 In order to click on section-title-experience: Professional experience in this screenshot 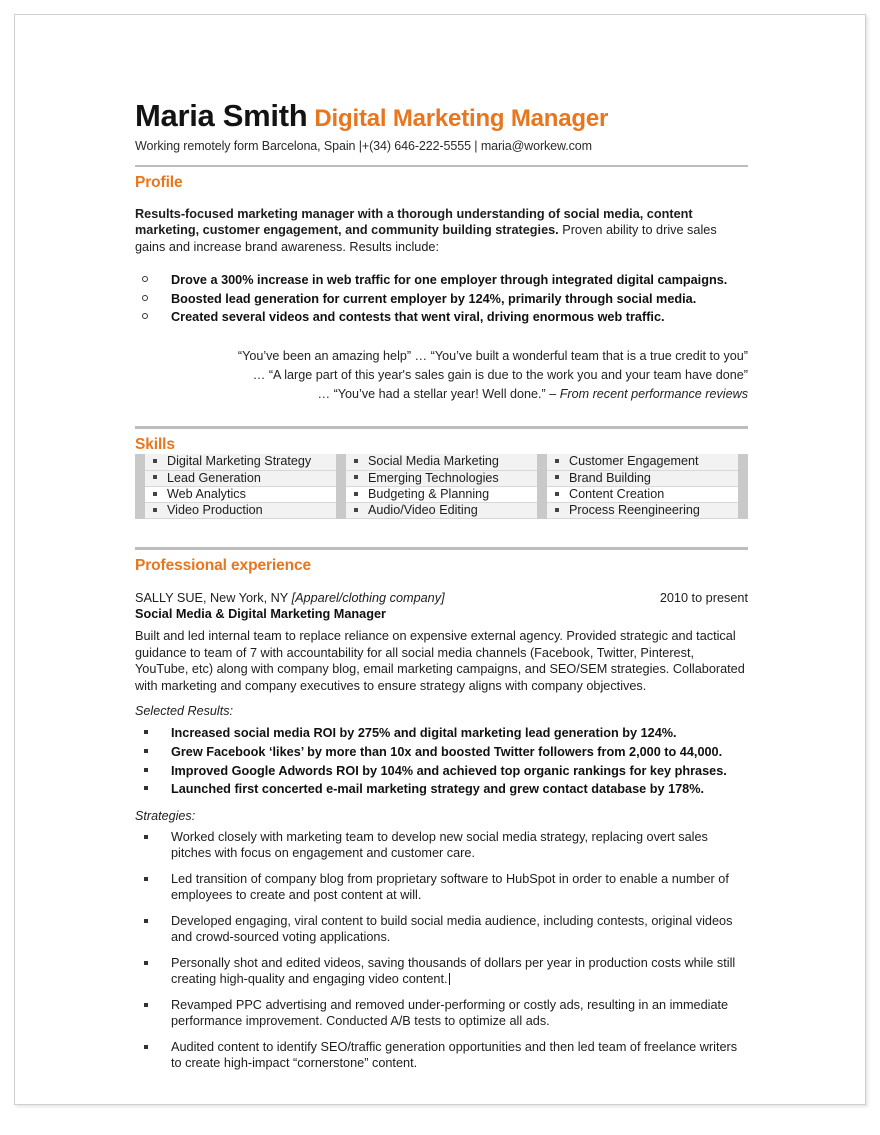, I will do `click(223, 566)`.